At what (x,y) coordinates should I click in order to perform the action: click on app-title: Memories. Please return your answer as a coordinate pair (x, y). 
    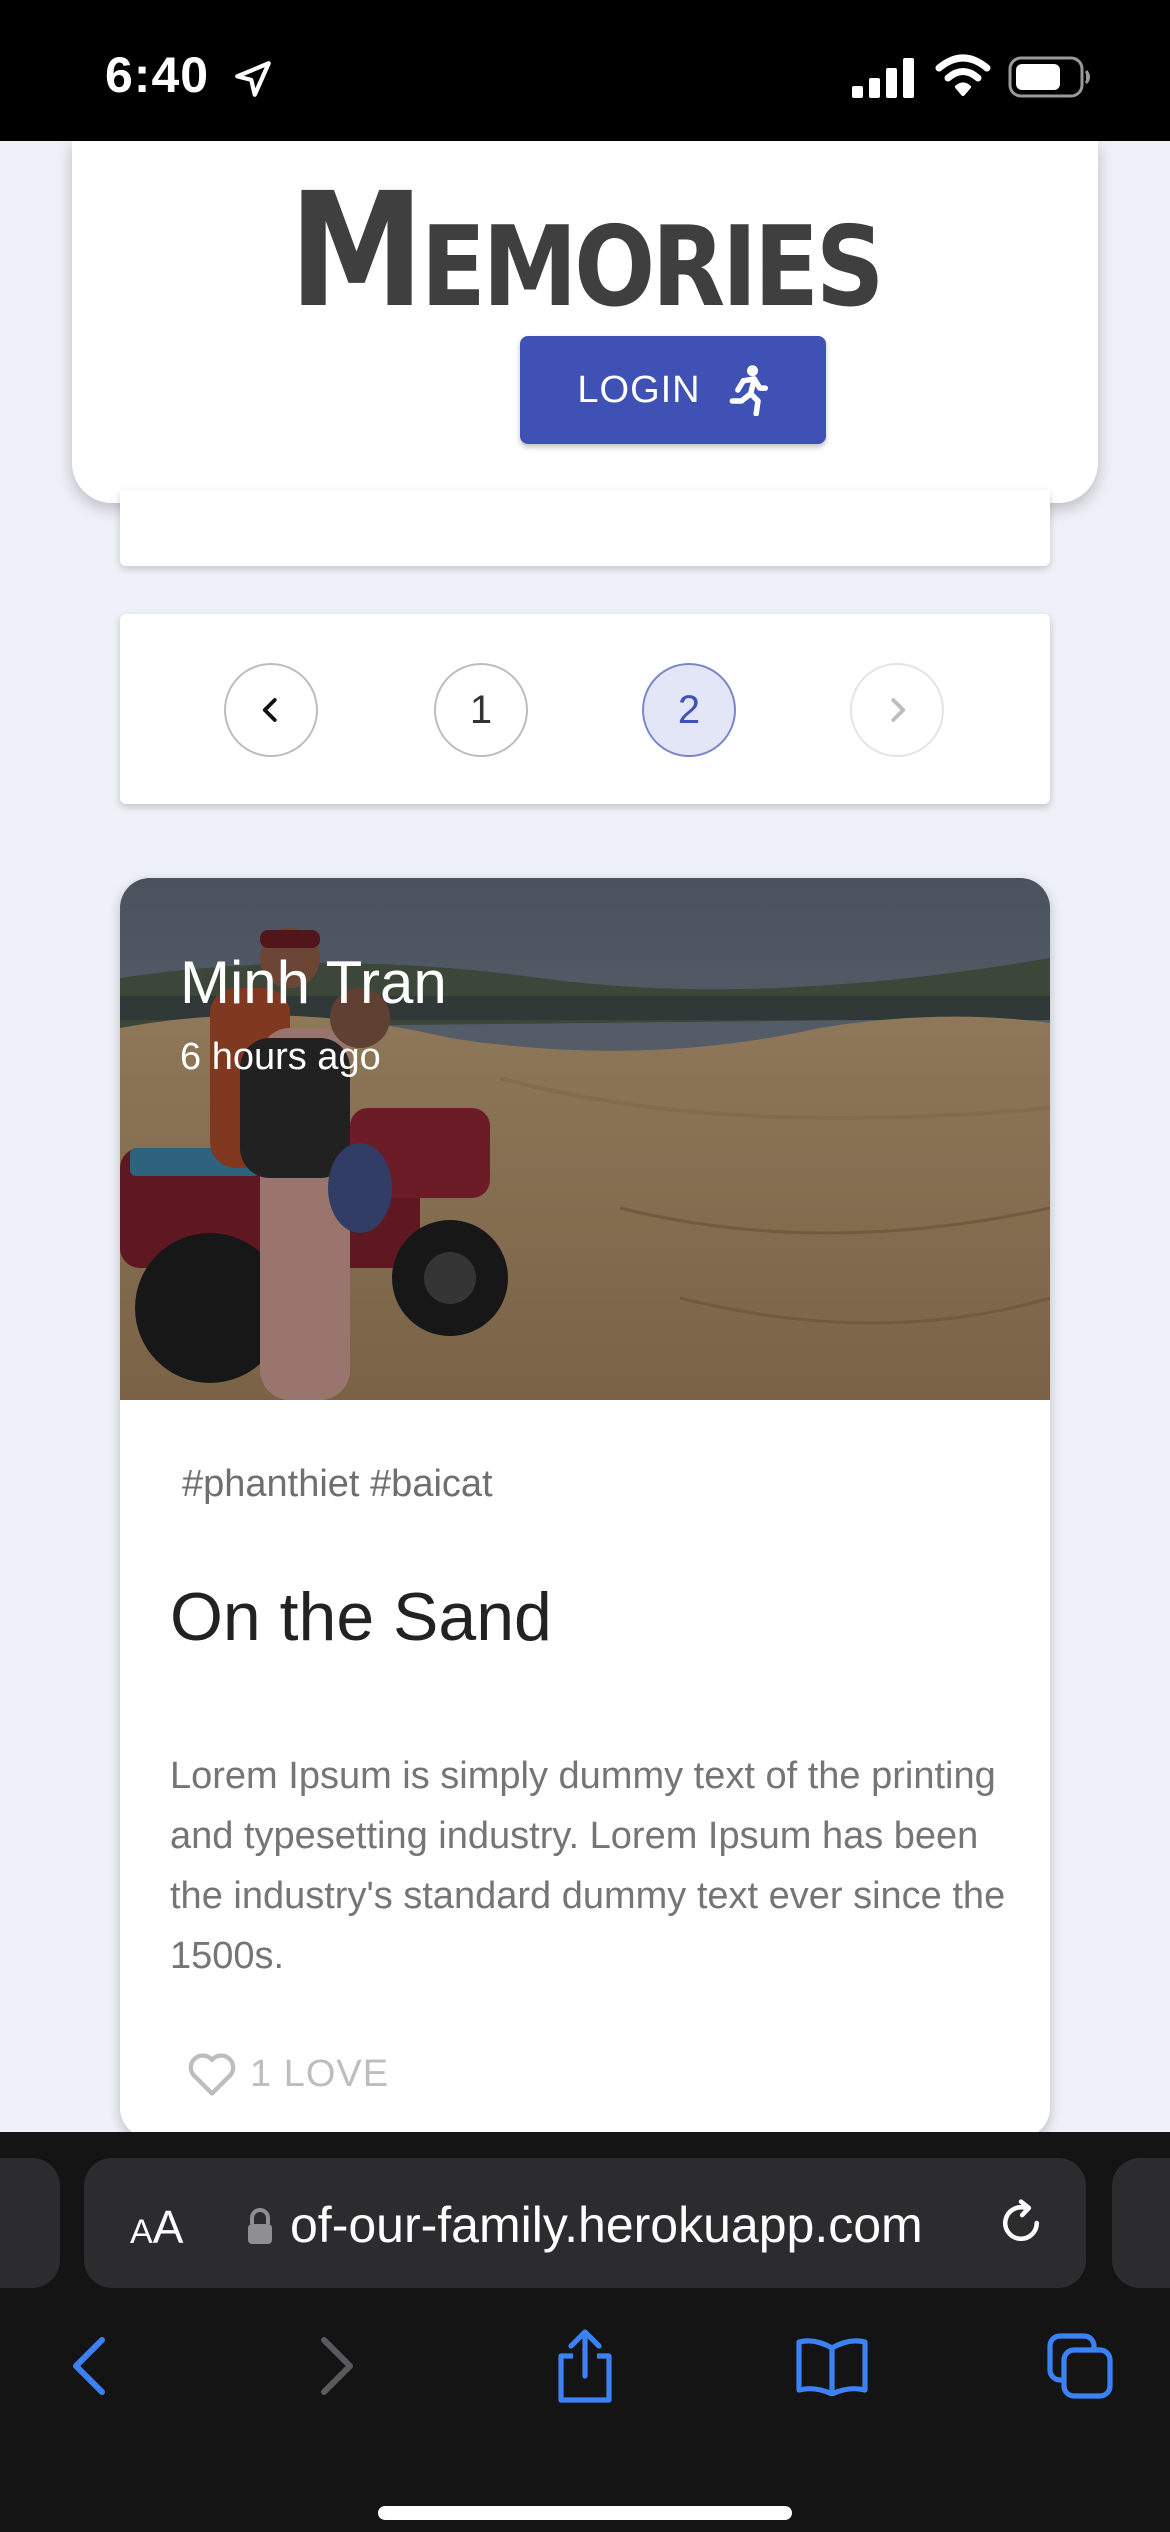
    Looking at the image, I should click on (586, 251).